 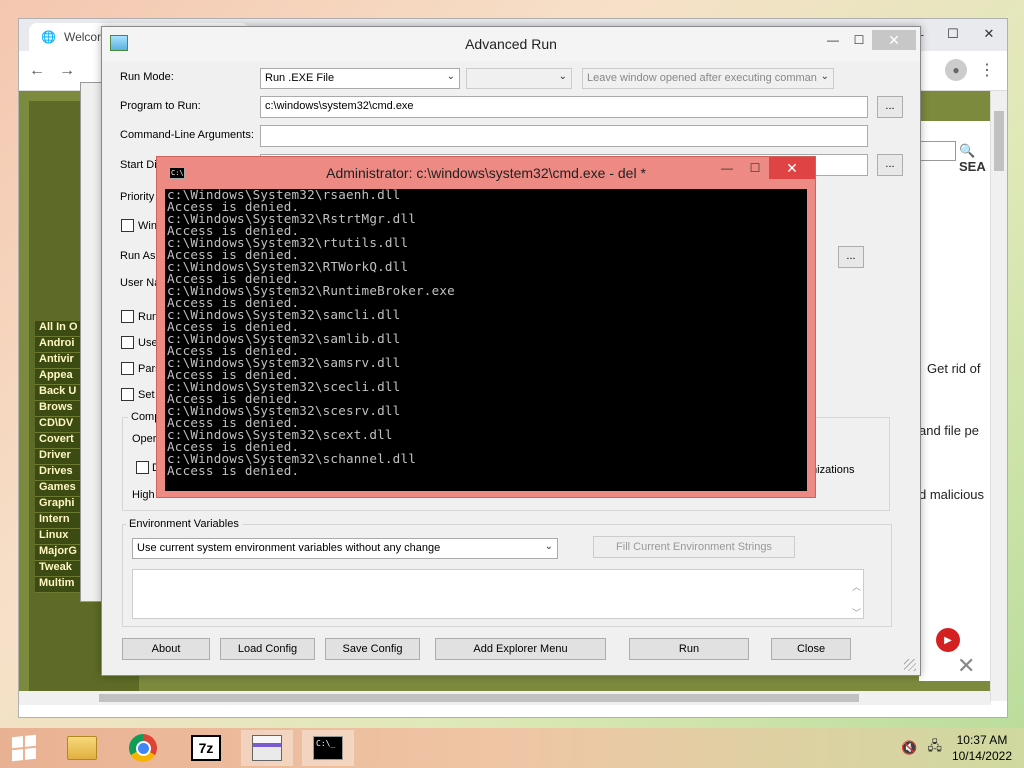 I want to click on close-button: Close, so click(x=811, y=649).